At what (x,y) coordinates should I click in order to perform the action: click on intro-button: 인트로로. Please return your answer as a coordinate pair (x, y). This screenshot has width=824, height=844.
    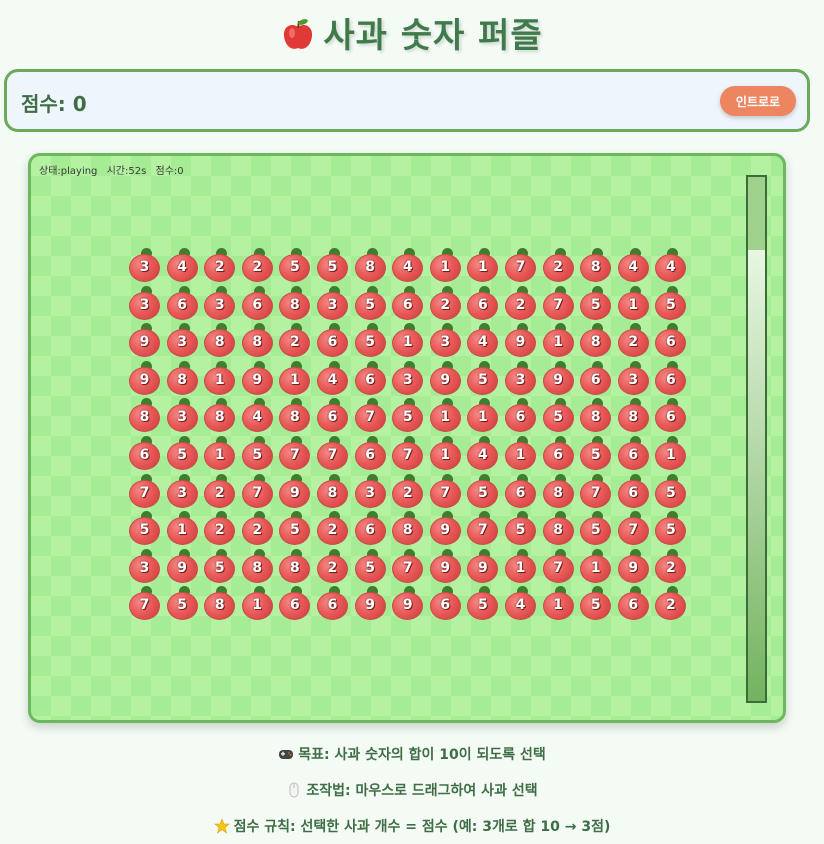
    Looking at the image, I should click on (758, 101).